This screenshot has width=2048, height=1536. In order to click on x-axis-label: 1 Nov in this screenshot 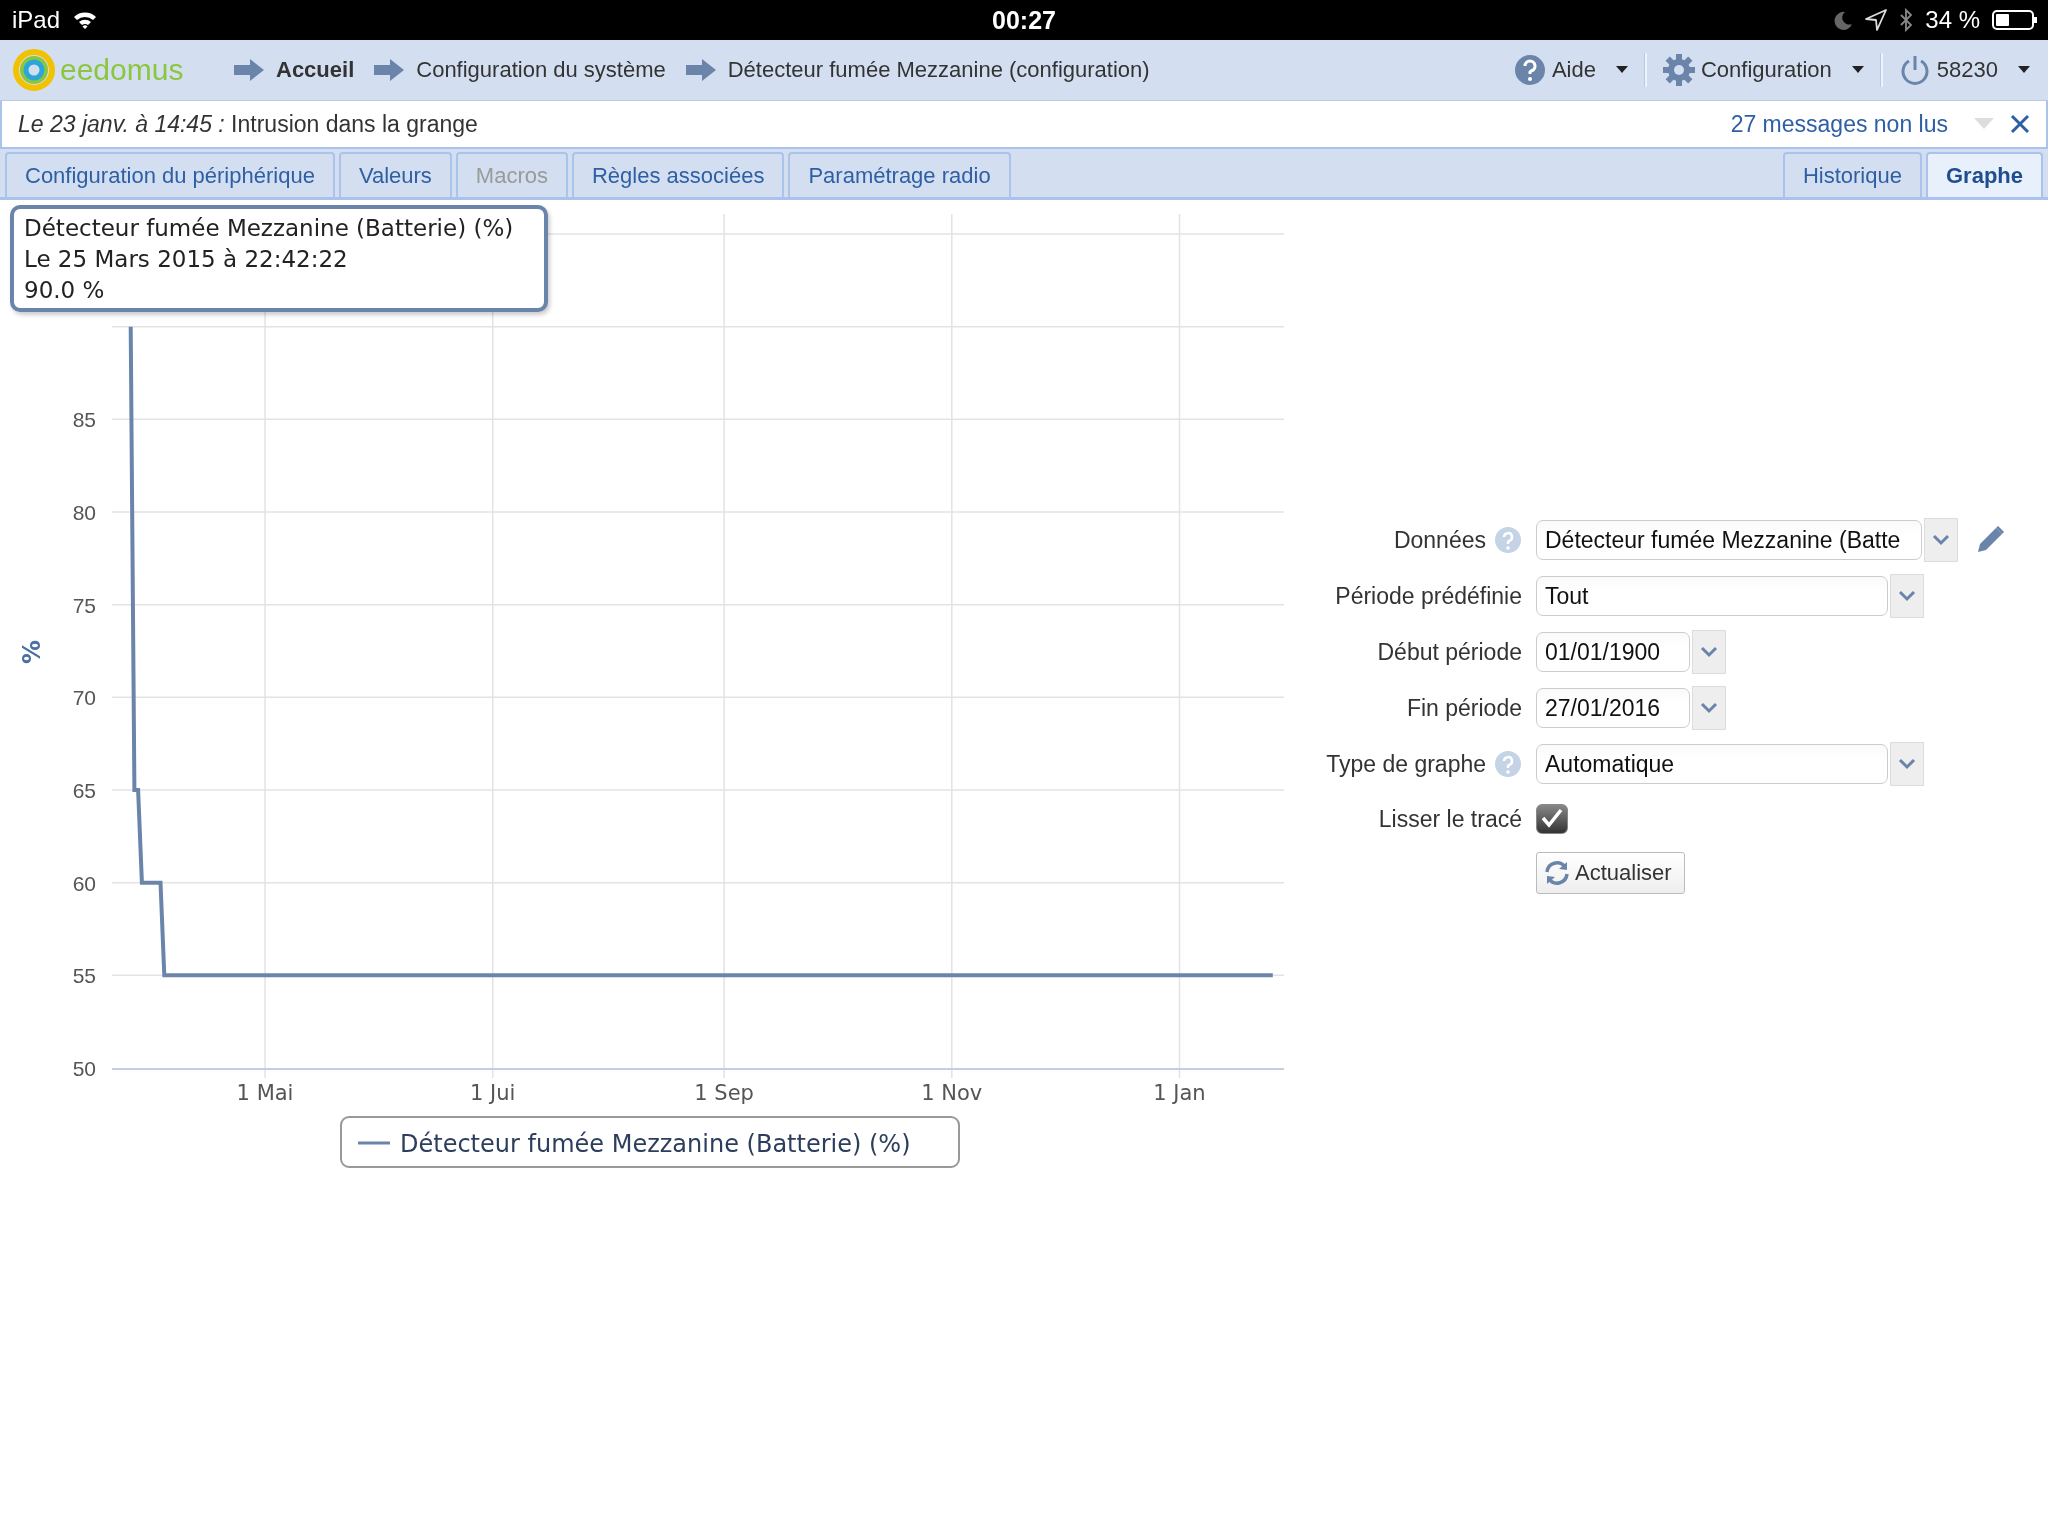, I will do `click(952, 1093)`.